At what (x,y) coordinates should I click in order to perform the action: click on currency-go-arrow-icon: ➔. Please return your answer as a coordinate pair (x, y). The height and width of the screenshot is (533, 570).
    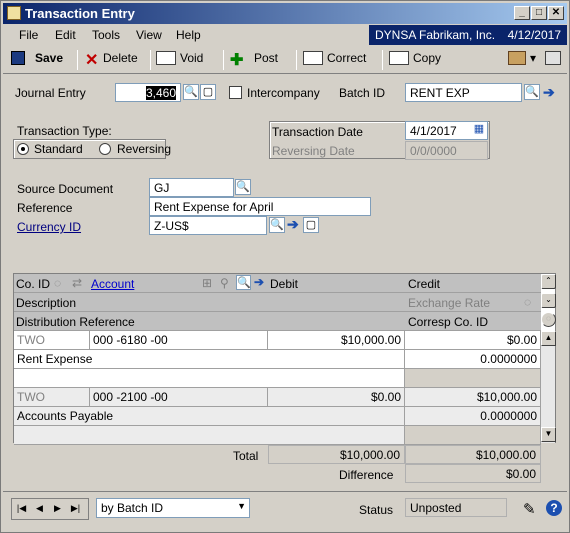
    Looking at the image, I should click on (293, 224).